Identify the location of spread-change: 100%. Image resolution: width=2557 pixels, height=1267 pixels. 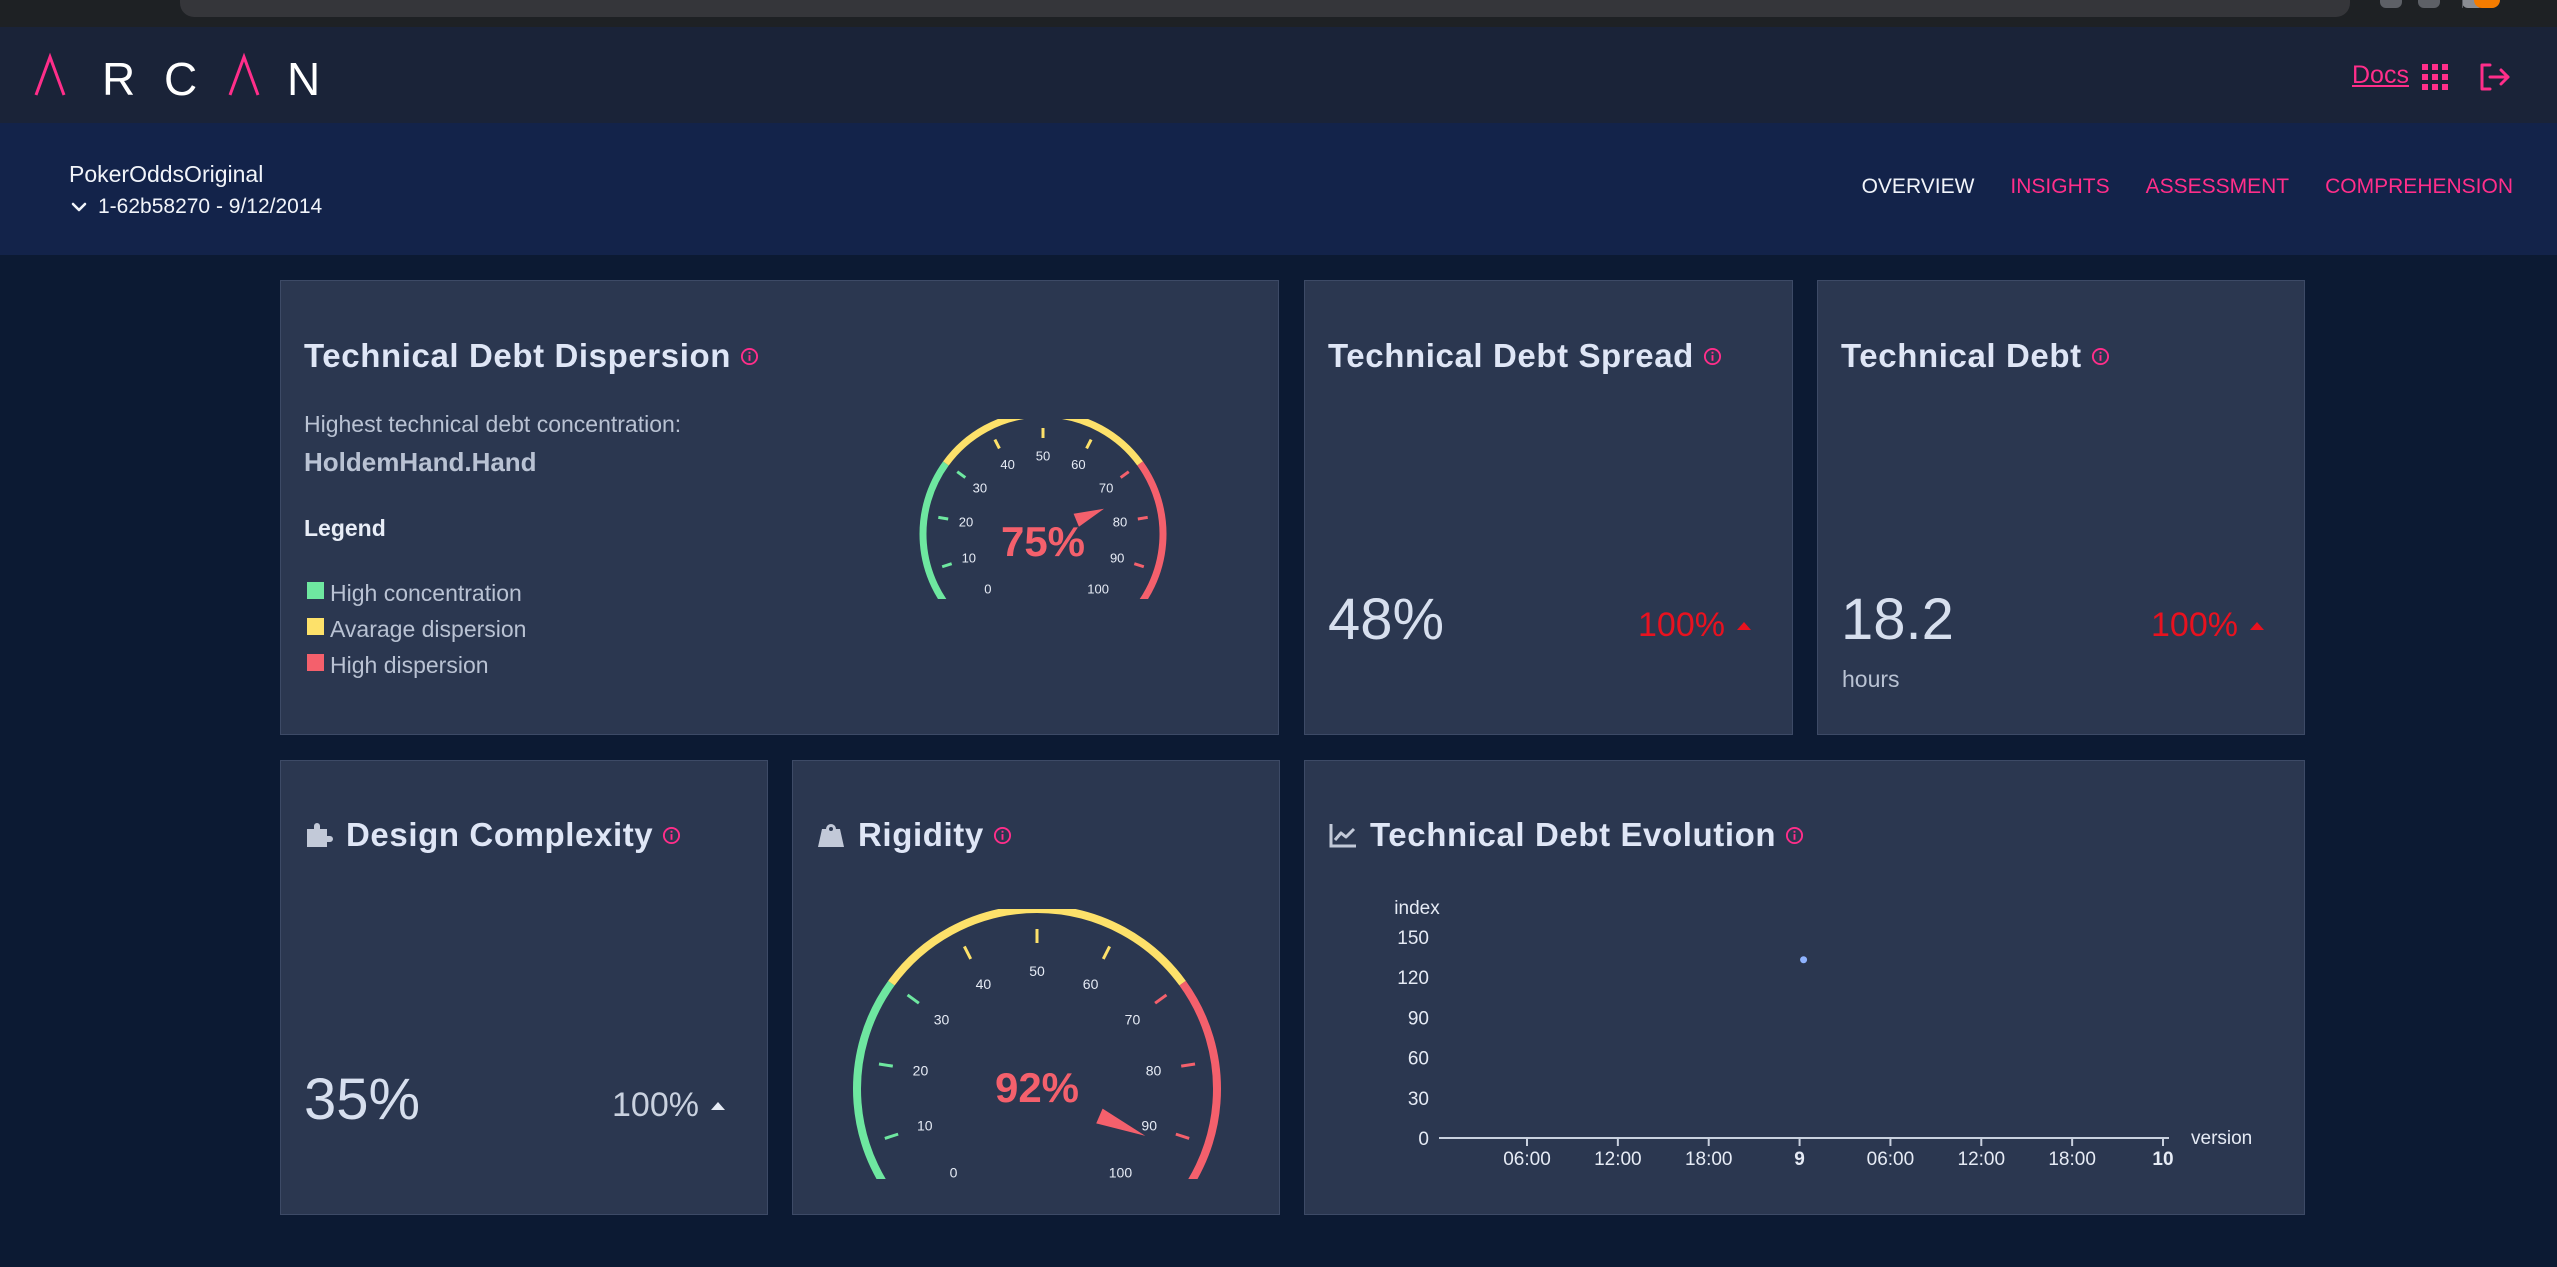
(1694, 625).